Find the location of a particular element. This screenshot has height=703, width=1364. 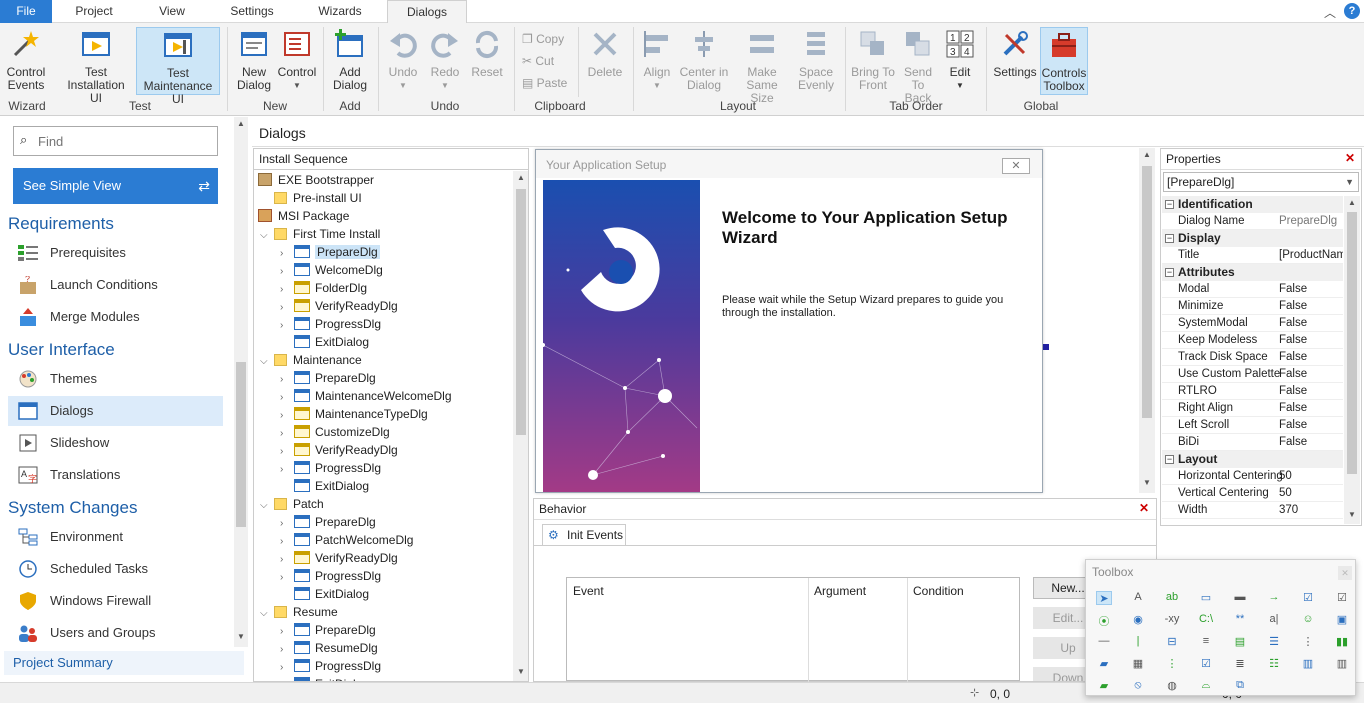

tree-item: › PatchWelcomeDlg is located at coordinates (346, 540).